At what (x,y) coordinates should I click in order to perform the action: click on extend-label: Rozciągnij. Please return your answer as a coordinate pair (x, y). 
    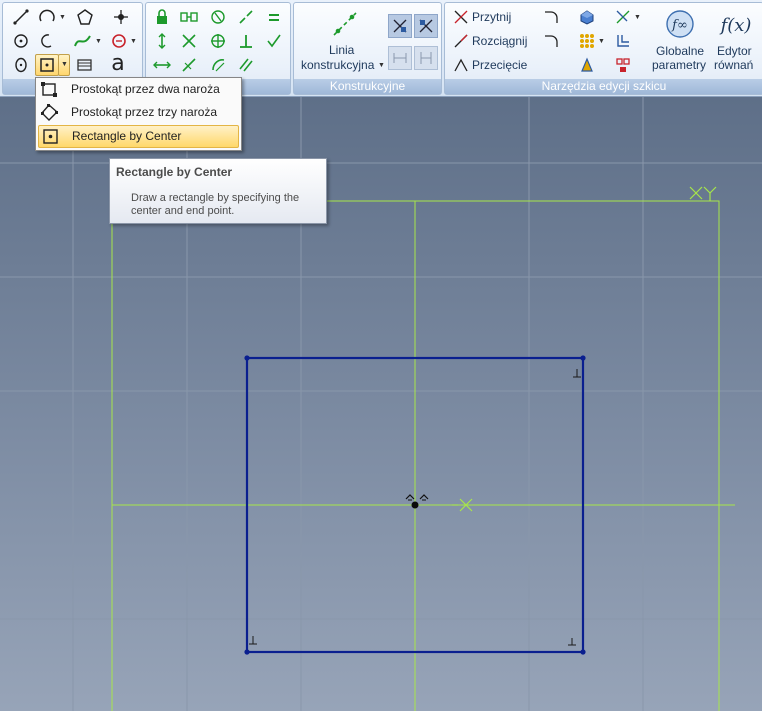
    Looking at the image, I should click on (499, 41).